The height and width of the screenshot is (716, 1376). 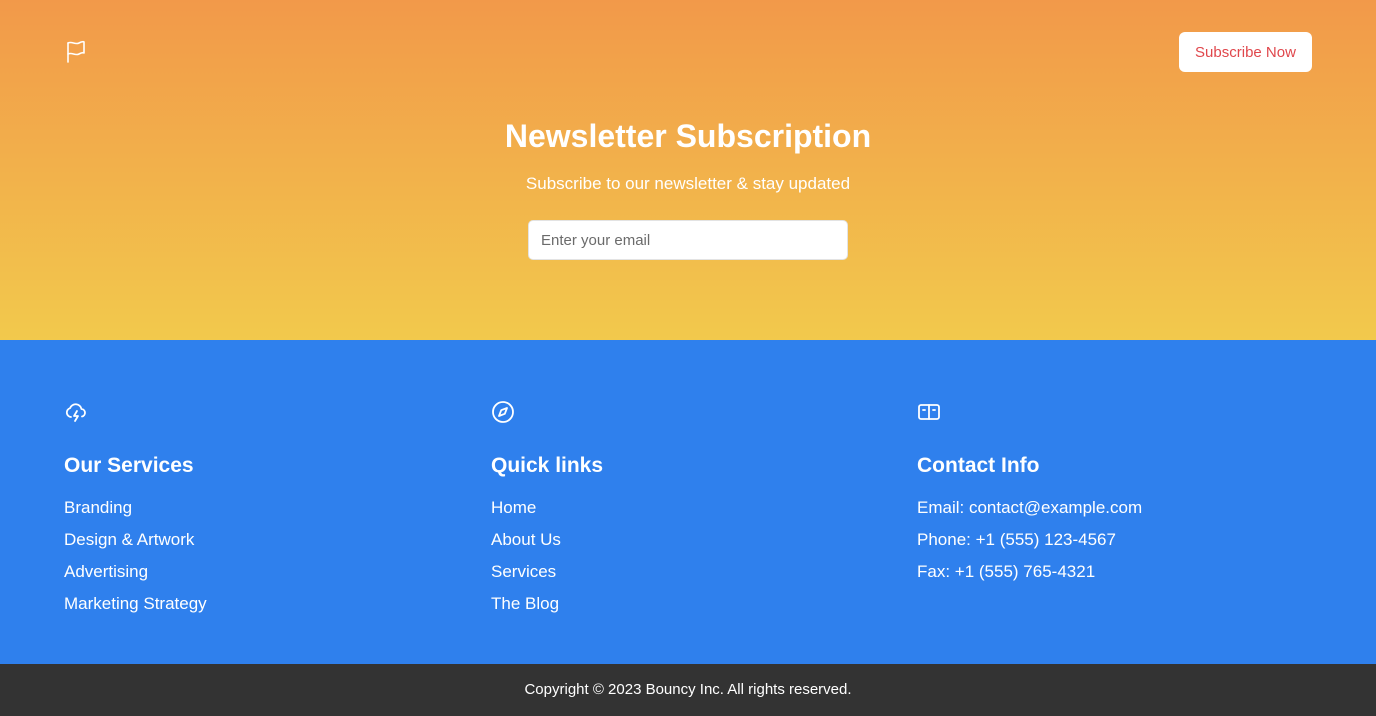 I want to click on footer-column-title: Quick links, so click(x=547, y=465).